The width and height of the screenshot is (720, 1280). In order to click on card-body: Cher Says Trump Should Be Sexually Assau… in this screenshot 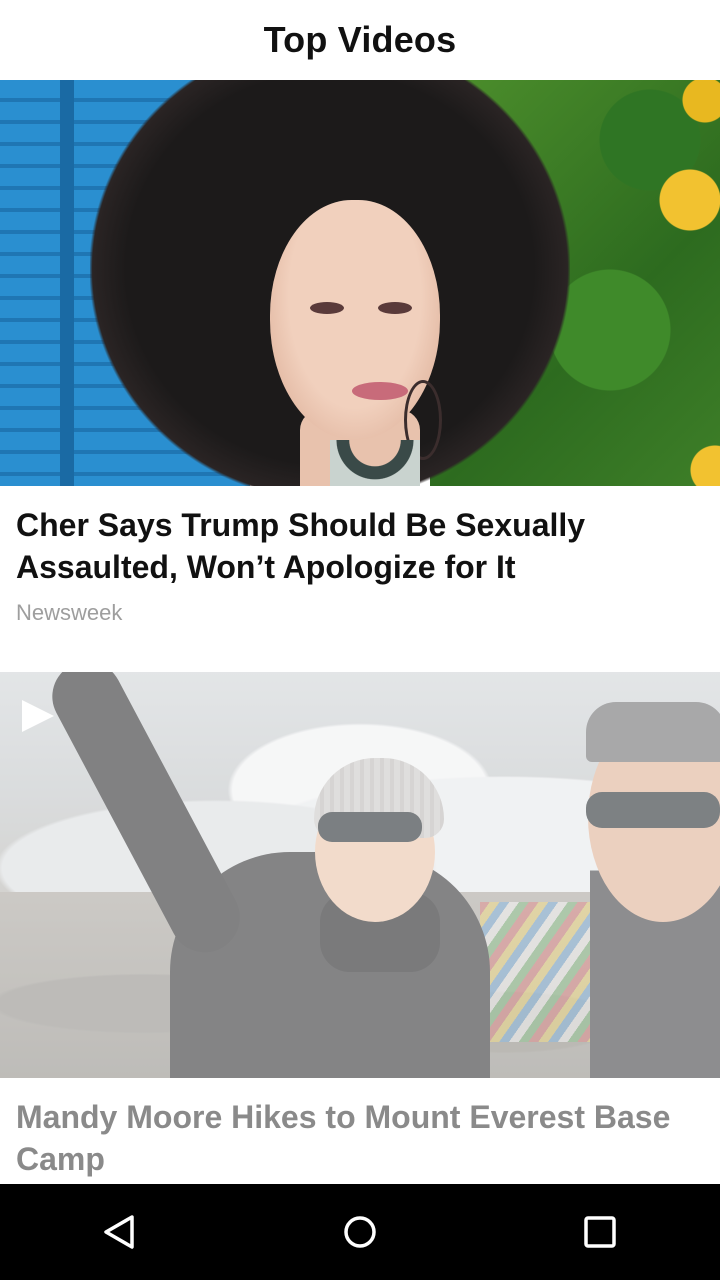, I will do `click(360, 556)`.